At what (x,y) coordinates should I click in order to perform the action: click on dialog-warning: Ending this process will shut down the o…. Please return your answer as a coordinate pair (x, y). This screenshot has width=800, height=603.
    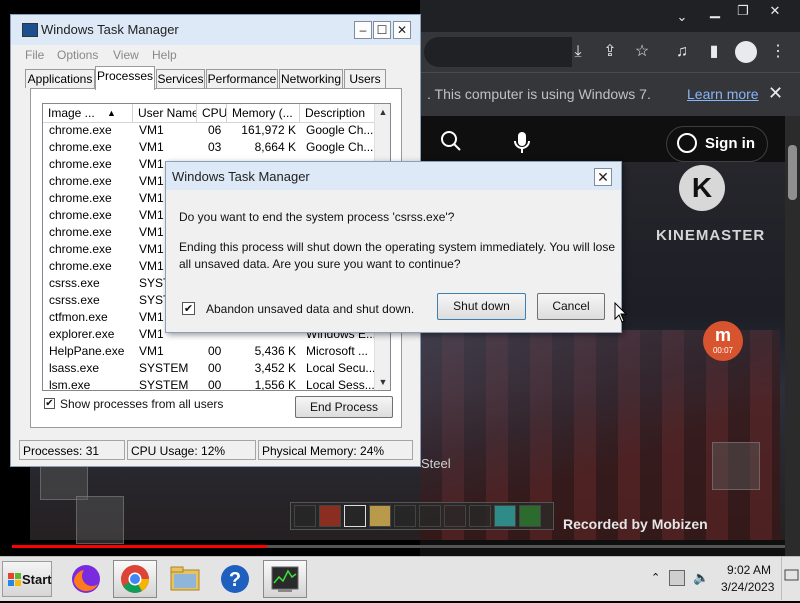
    Looking at the image, I should click on (397, 255).